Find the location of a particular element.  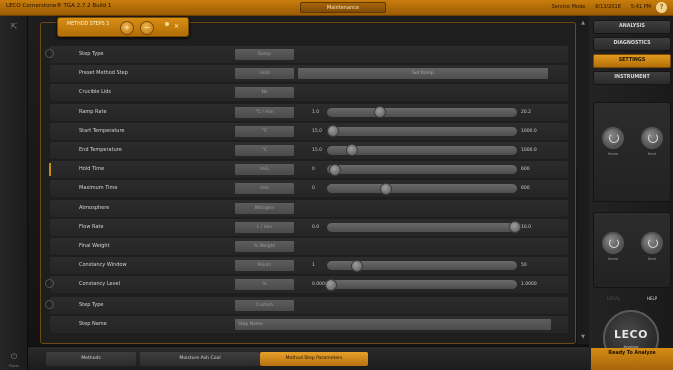

next-knob-2-icon is located at coordinates (652, 243).